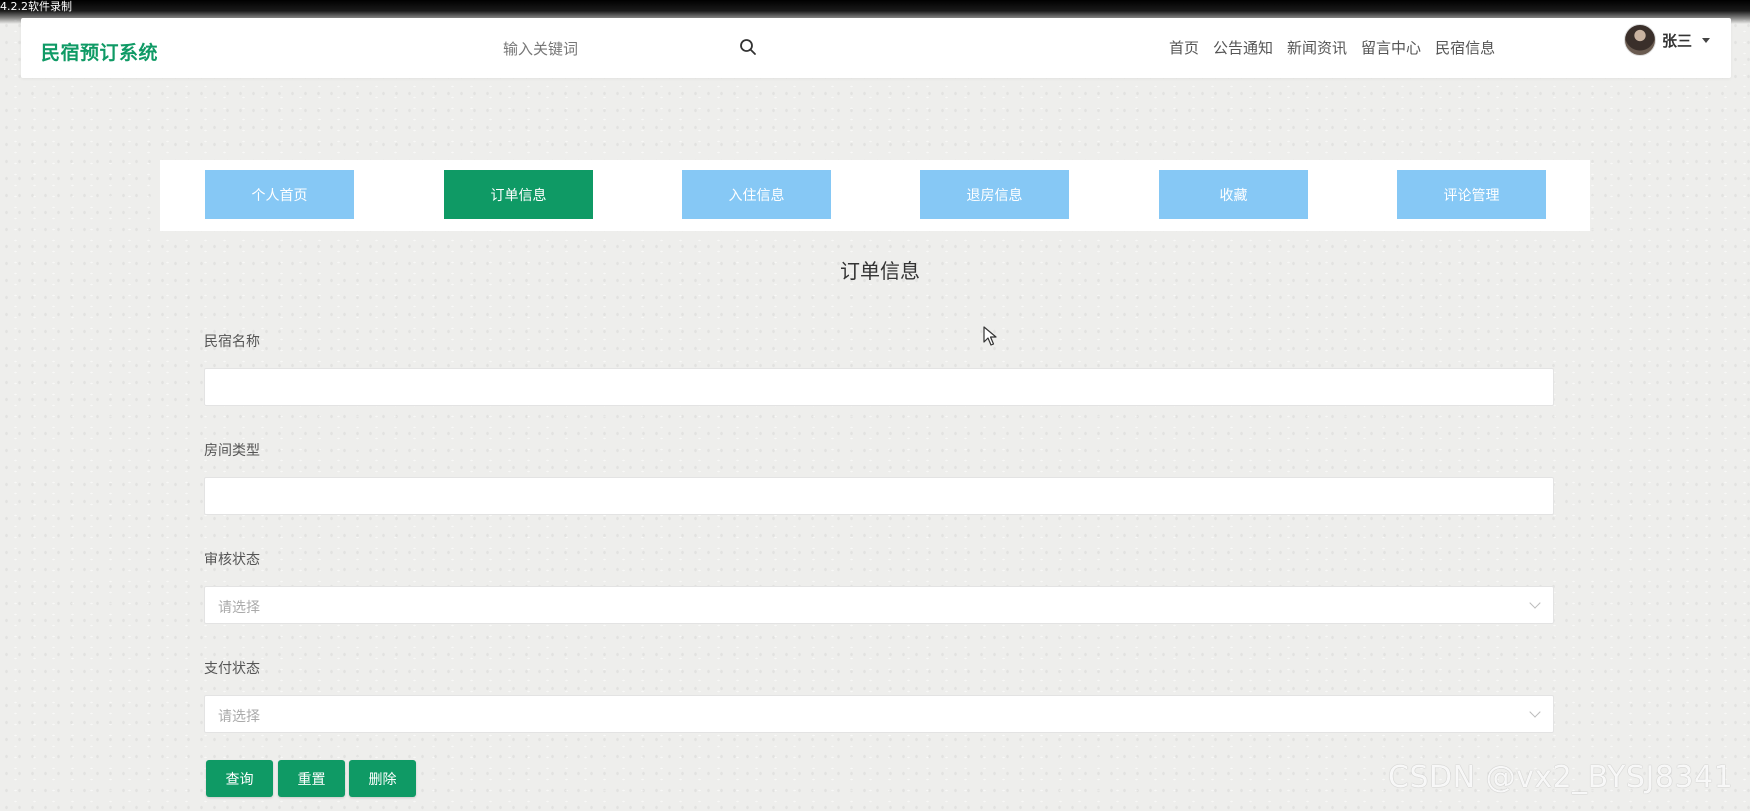  Describe the element at coordinates (279, 194) in the screenshot. I see `tab-personal-home: 个人首页` at that location.